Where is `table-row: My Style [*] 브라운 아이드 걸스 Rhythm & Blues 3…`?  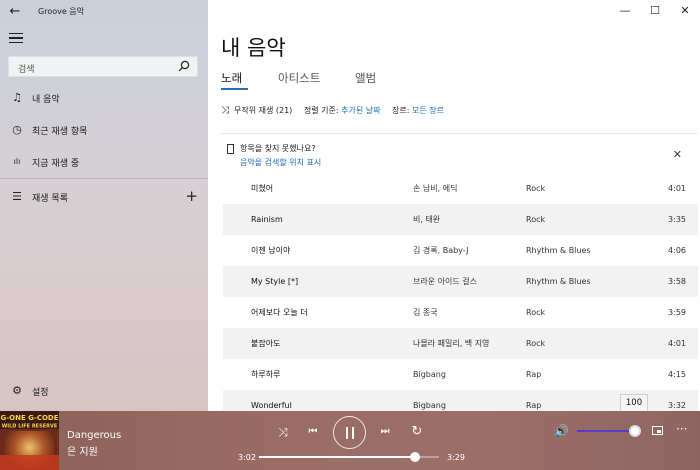
table-row: My Style [*] 브라운 아이드 걸스 Rhythm & Blues 3… is located at coordinates (460, 281).